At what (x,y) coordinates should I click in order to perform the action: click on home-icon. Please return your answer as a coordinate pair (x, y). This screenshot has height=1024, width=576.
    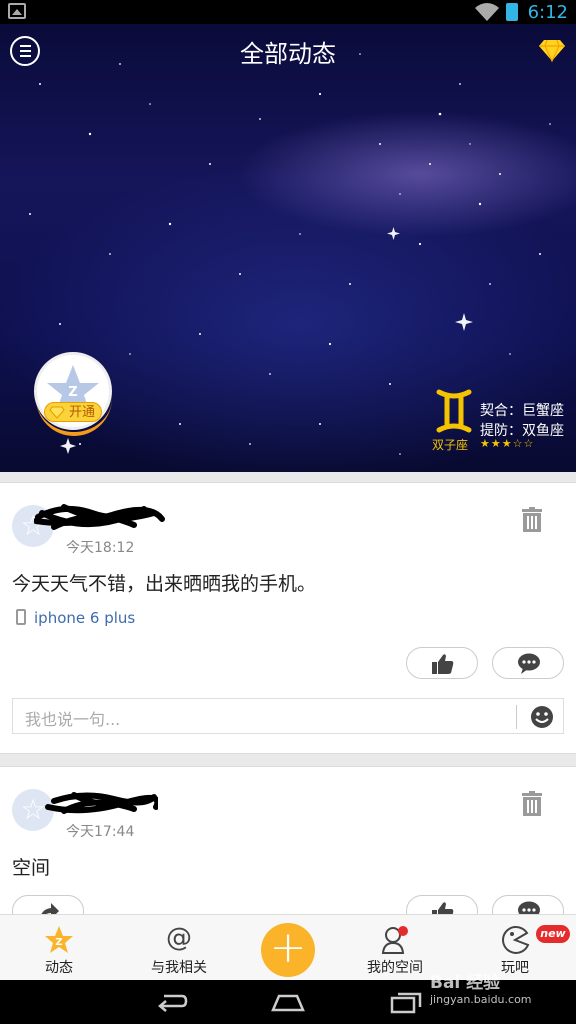
    Looking at the image, I should click on (288, 1002).